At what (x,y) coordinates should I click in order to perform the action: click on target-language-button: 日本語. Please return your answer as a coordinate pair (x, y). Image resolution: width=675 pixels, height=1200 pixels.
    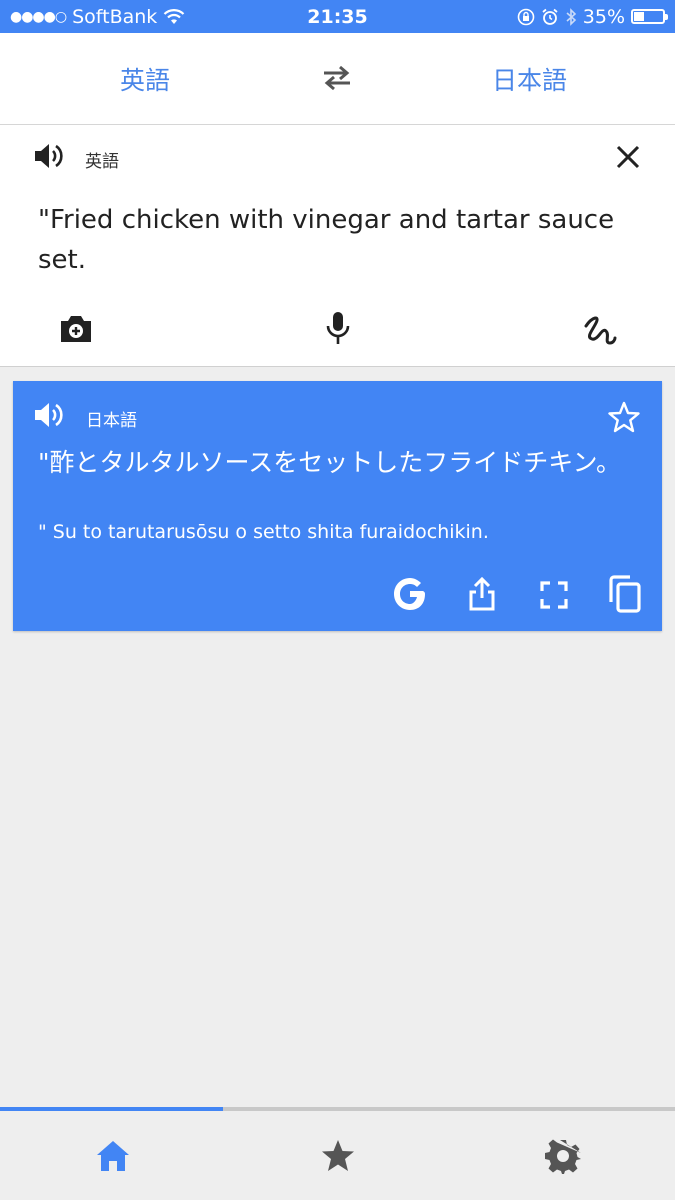
    Looking at the image, I should click on (529, 79).